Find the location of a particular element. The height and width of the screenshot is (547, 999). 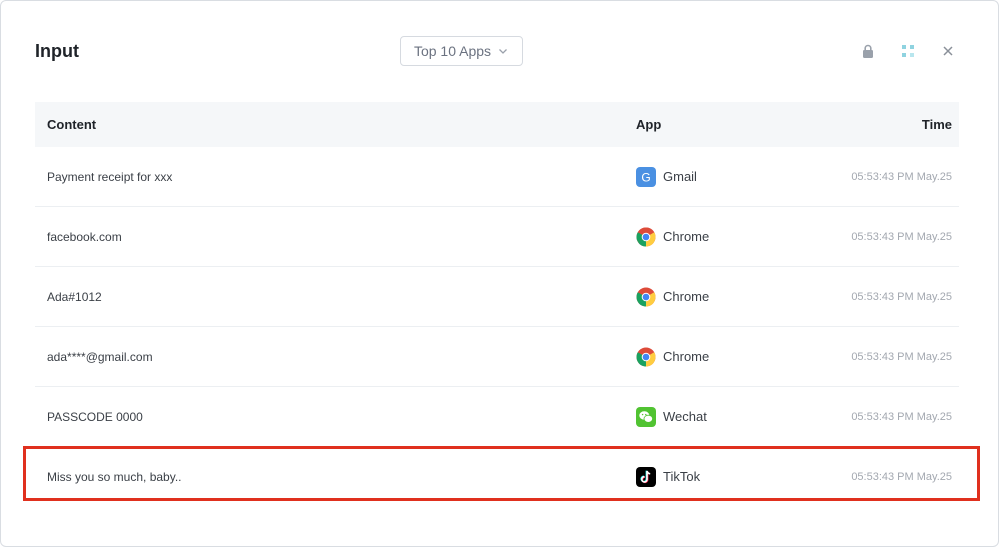

gmail-icon: G is located at coordinates (646, 176).